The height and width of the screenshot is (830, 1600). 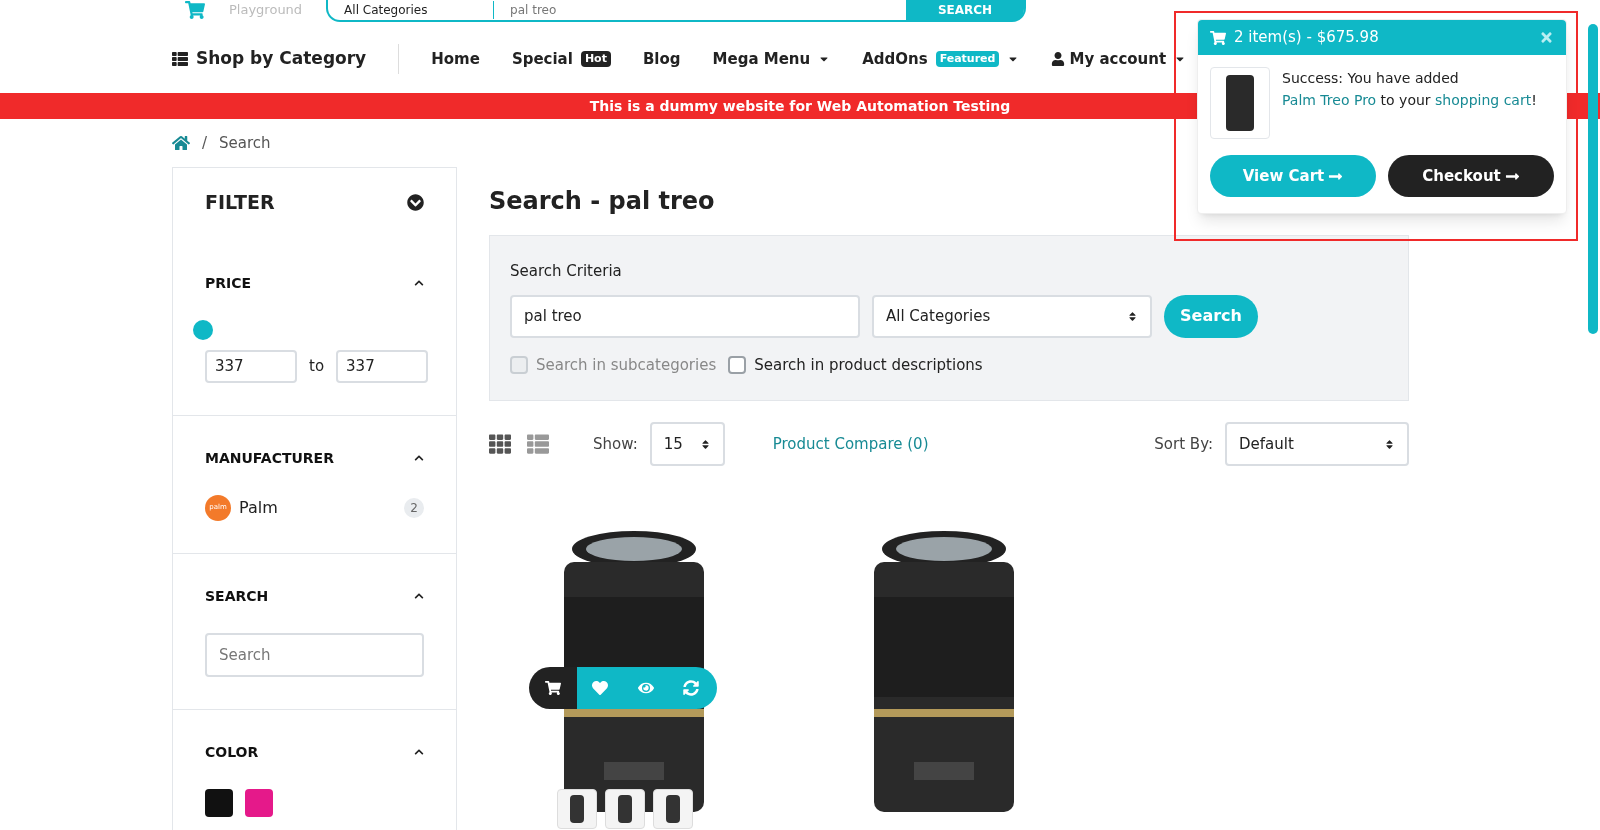 What do you see at coordinates (687, 444) in the screenshot?
I see `show-select: 15` at bounding box center [687, 444].